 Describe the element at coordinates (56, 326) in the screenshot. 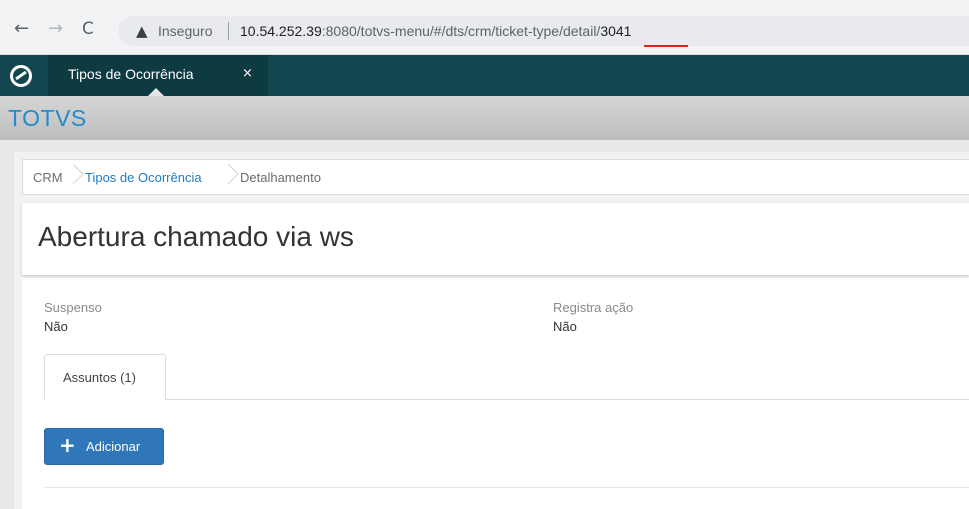

I see `field-value-suspenso: Não` at that location.